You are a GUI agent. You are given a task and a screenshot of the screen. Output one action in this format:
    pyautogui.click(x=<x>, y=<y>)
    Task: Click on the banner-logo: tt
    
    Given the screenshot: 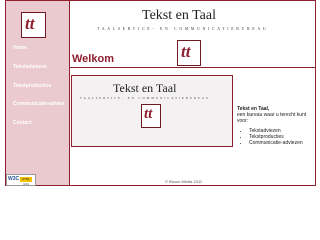 What is the action you would take?
    pyautogui.click(x=151, y=116)
    